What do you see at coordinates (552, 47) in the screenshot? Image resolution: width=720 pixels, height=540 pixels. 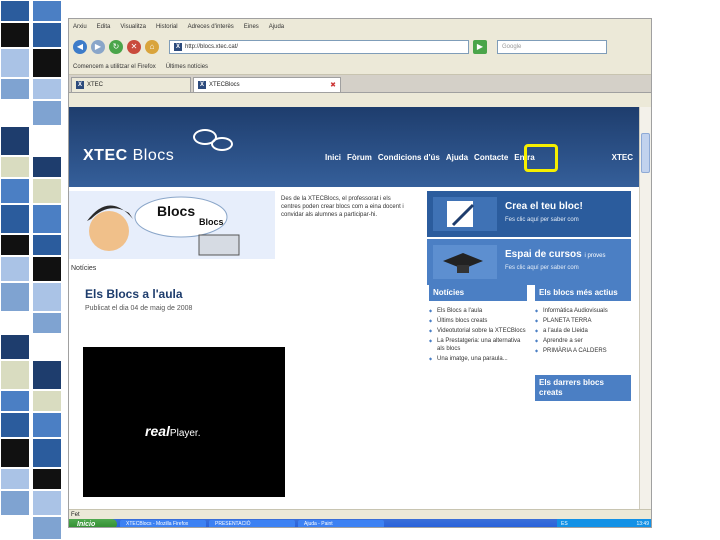 I see `search-input: Google` at bounding box center [552, 47].